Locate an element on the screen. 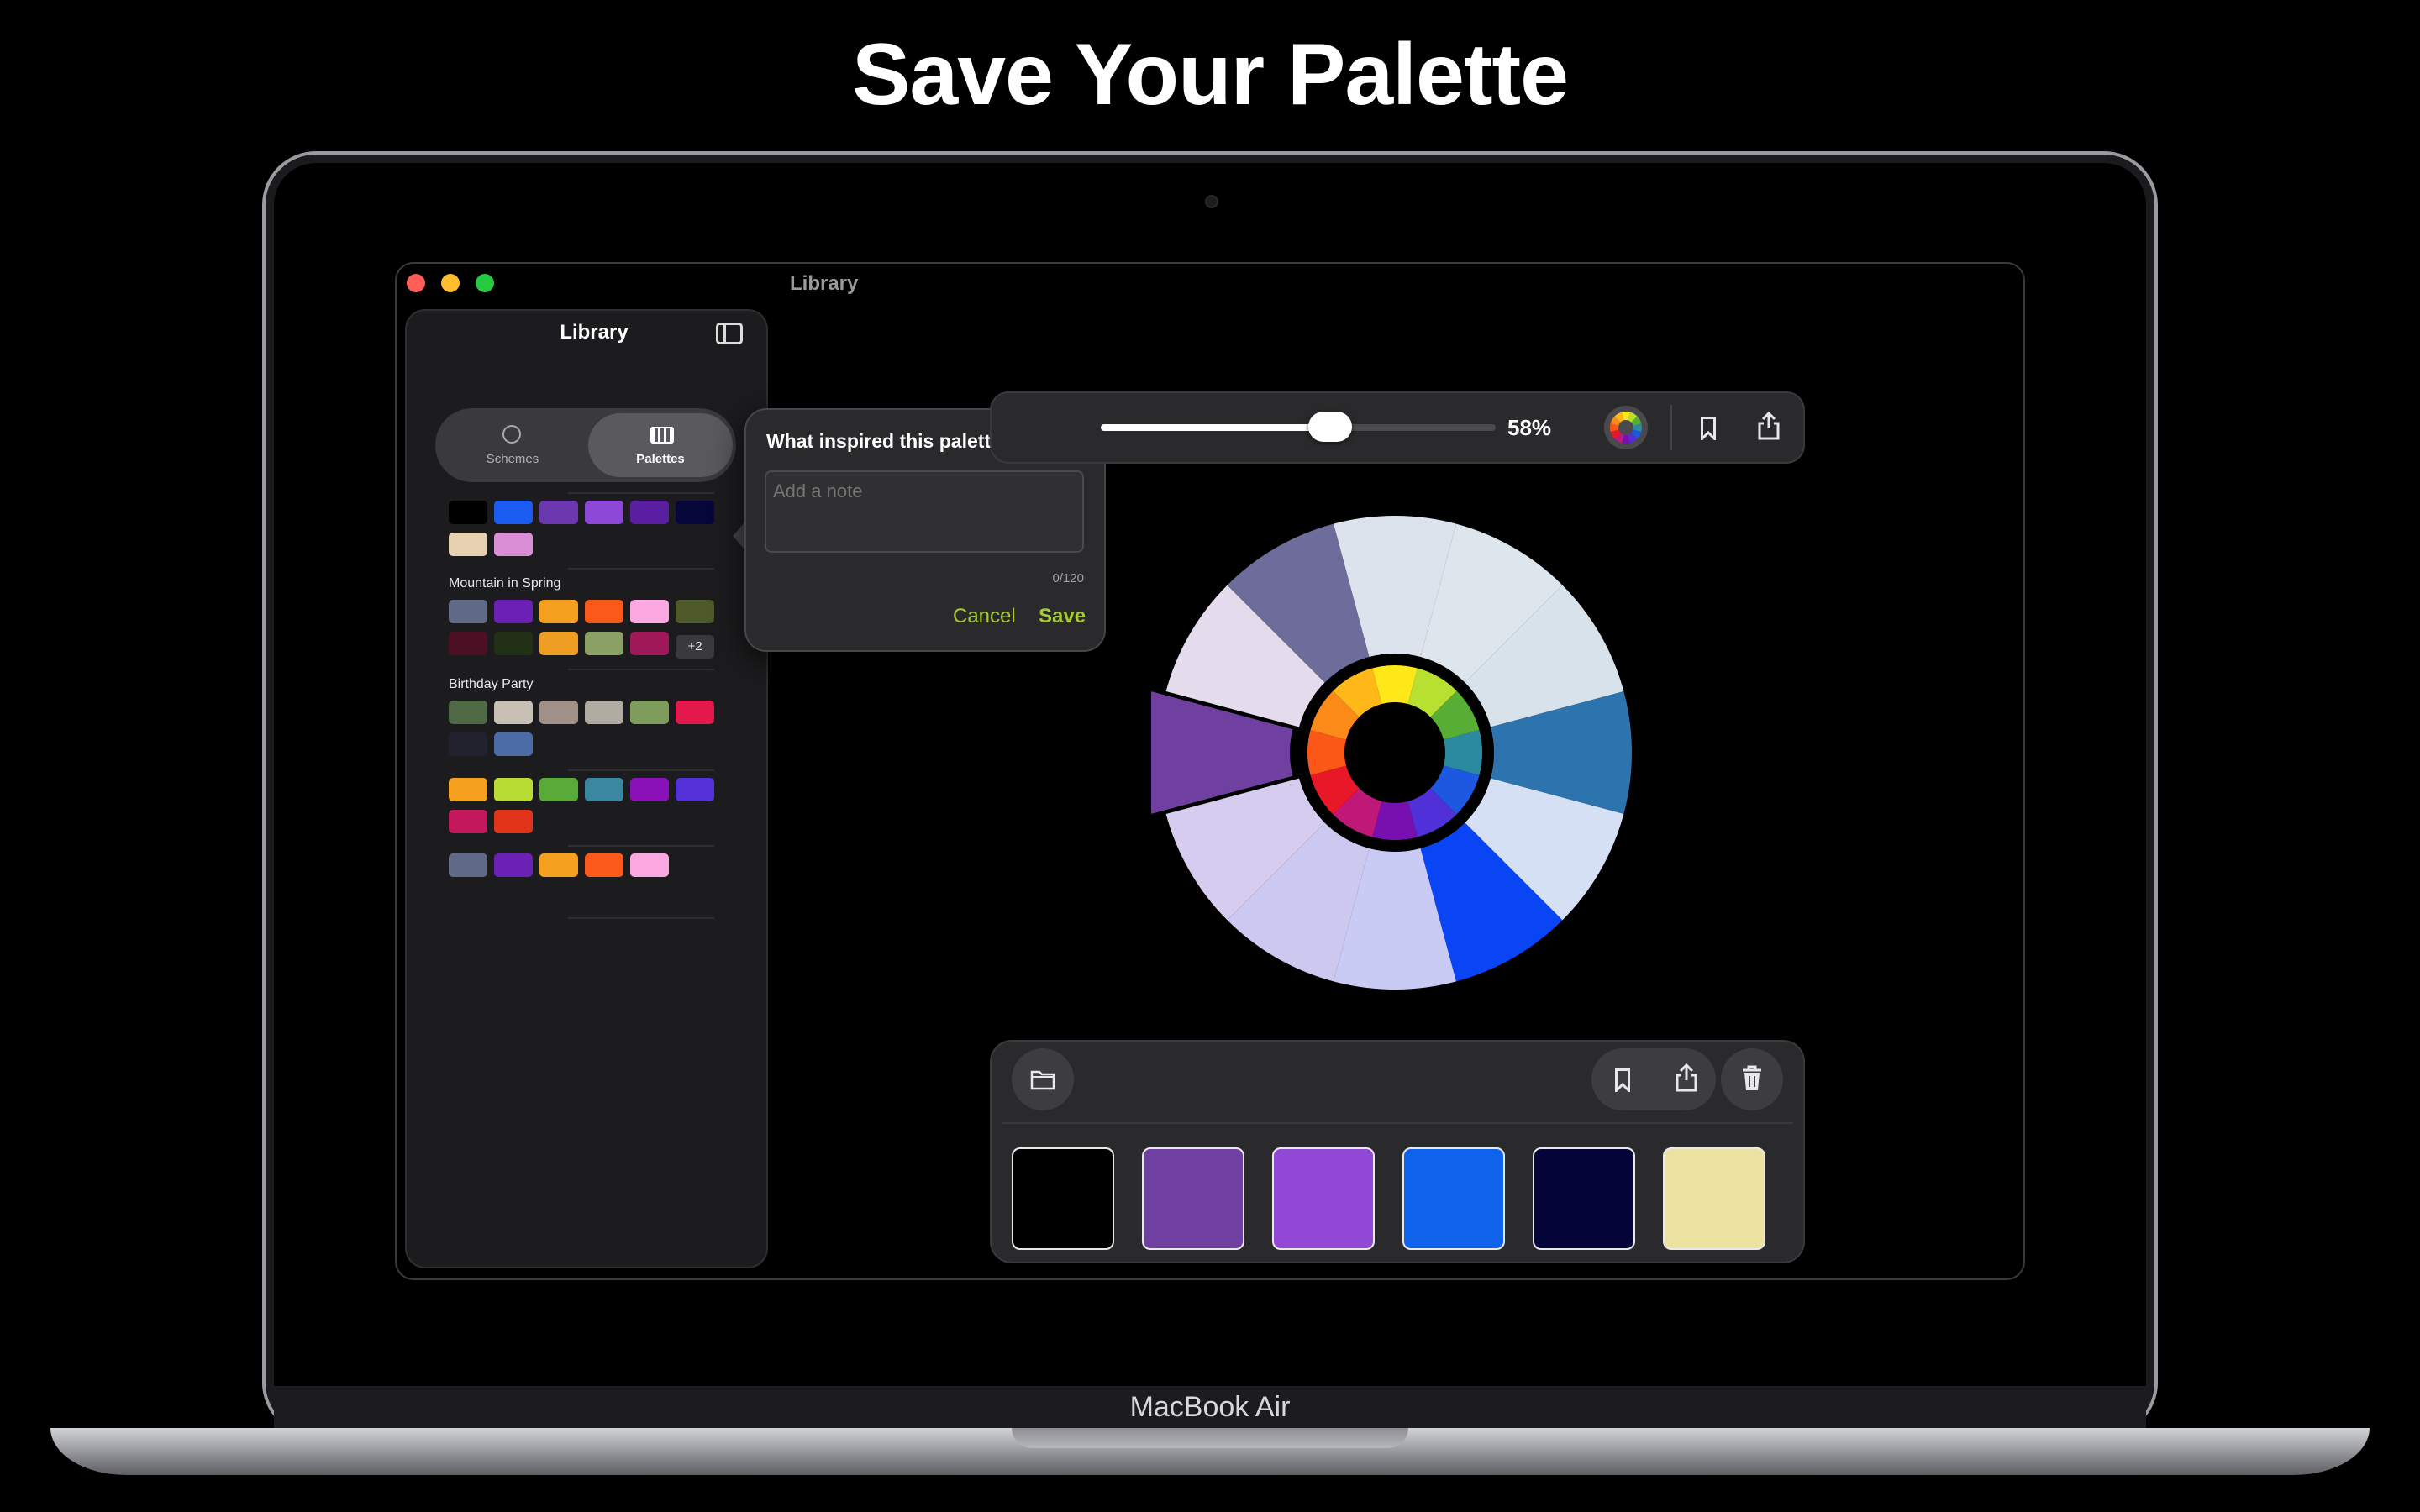 The image size is (2420, 1512). close-window-button is located at coordinates (416, 283).